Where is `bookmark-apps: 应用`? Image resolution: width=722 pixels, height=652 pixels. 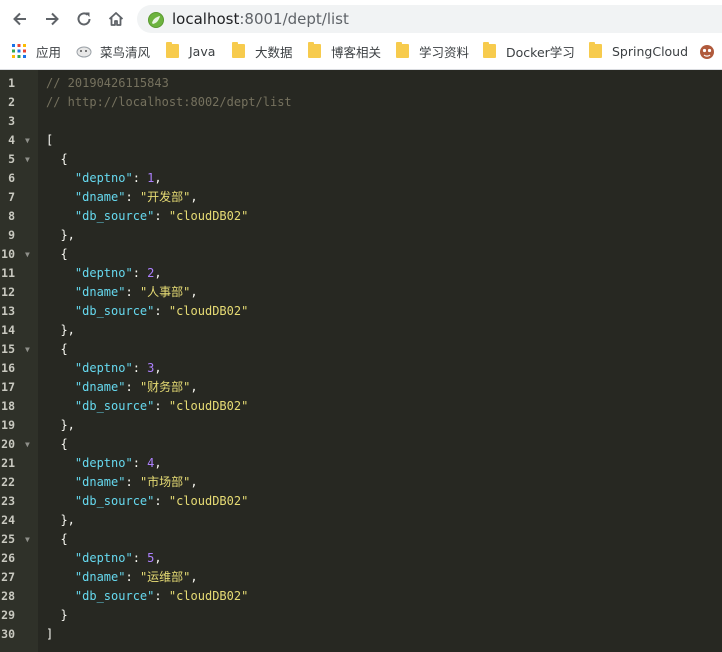 bookmark-apps: 应用 is located at coordinates (36, 51).